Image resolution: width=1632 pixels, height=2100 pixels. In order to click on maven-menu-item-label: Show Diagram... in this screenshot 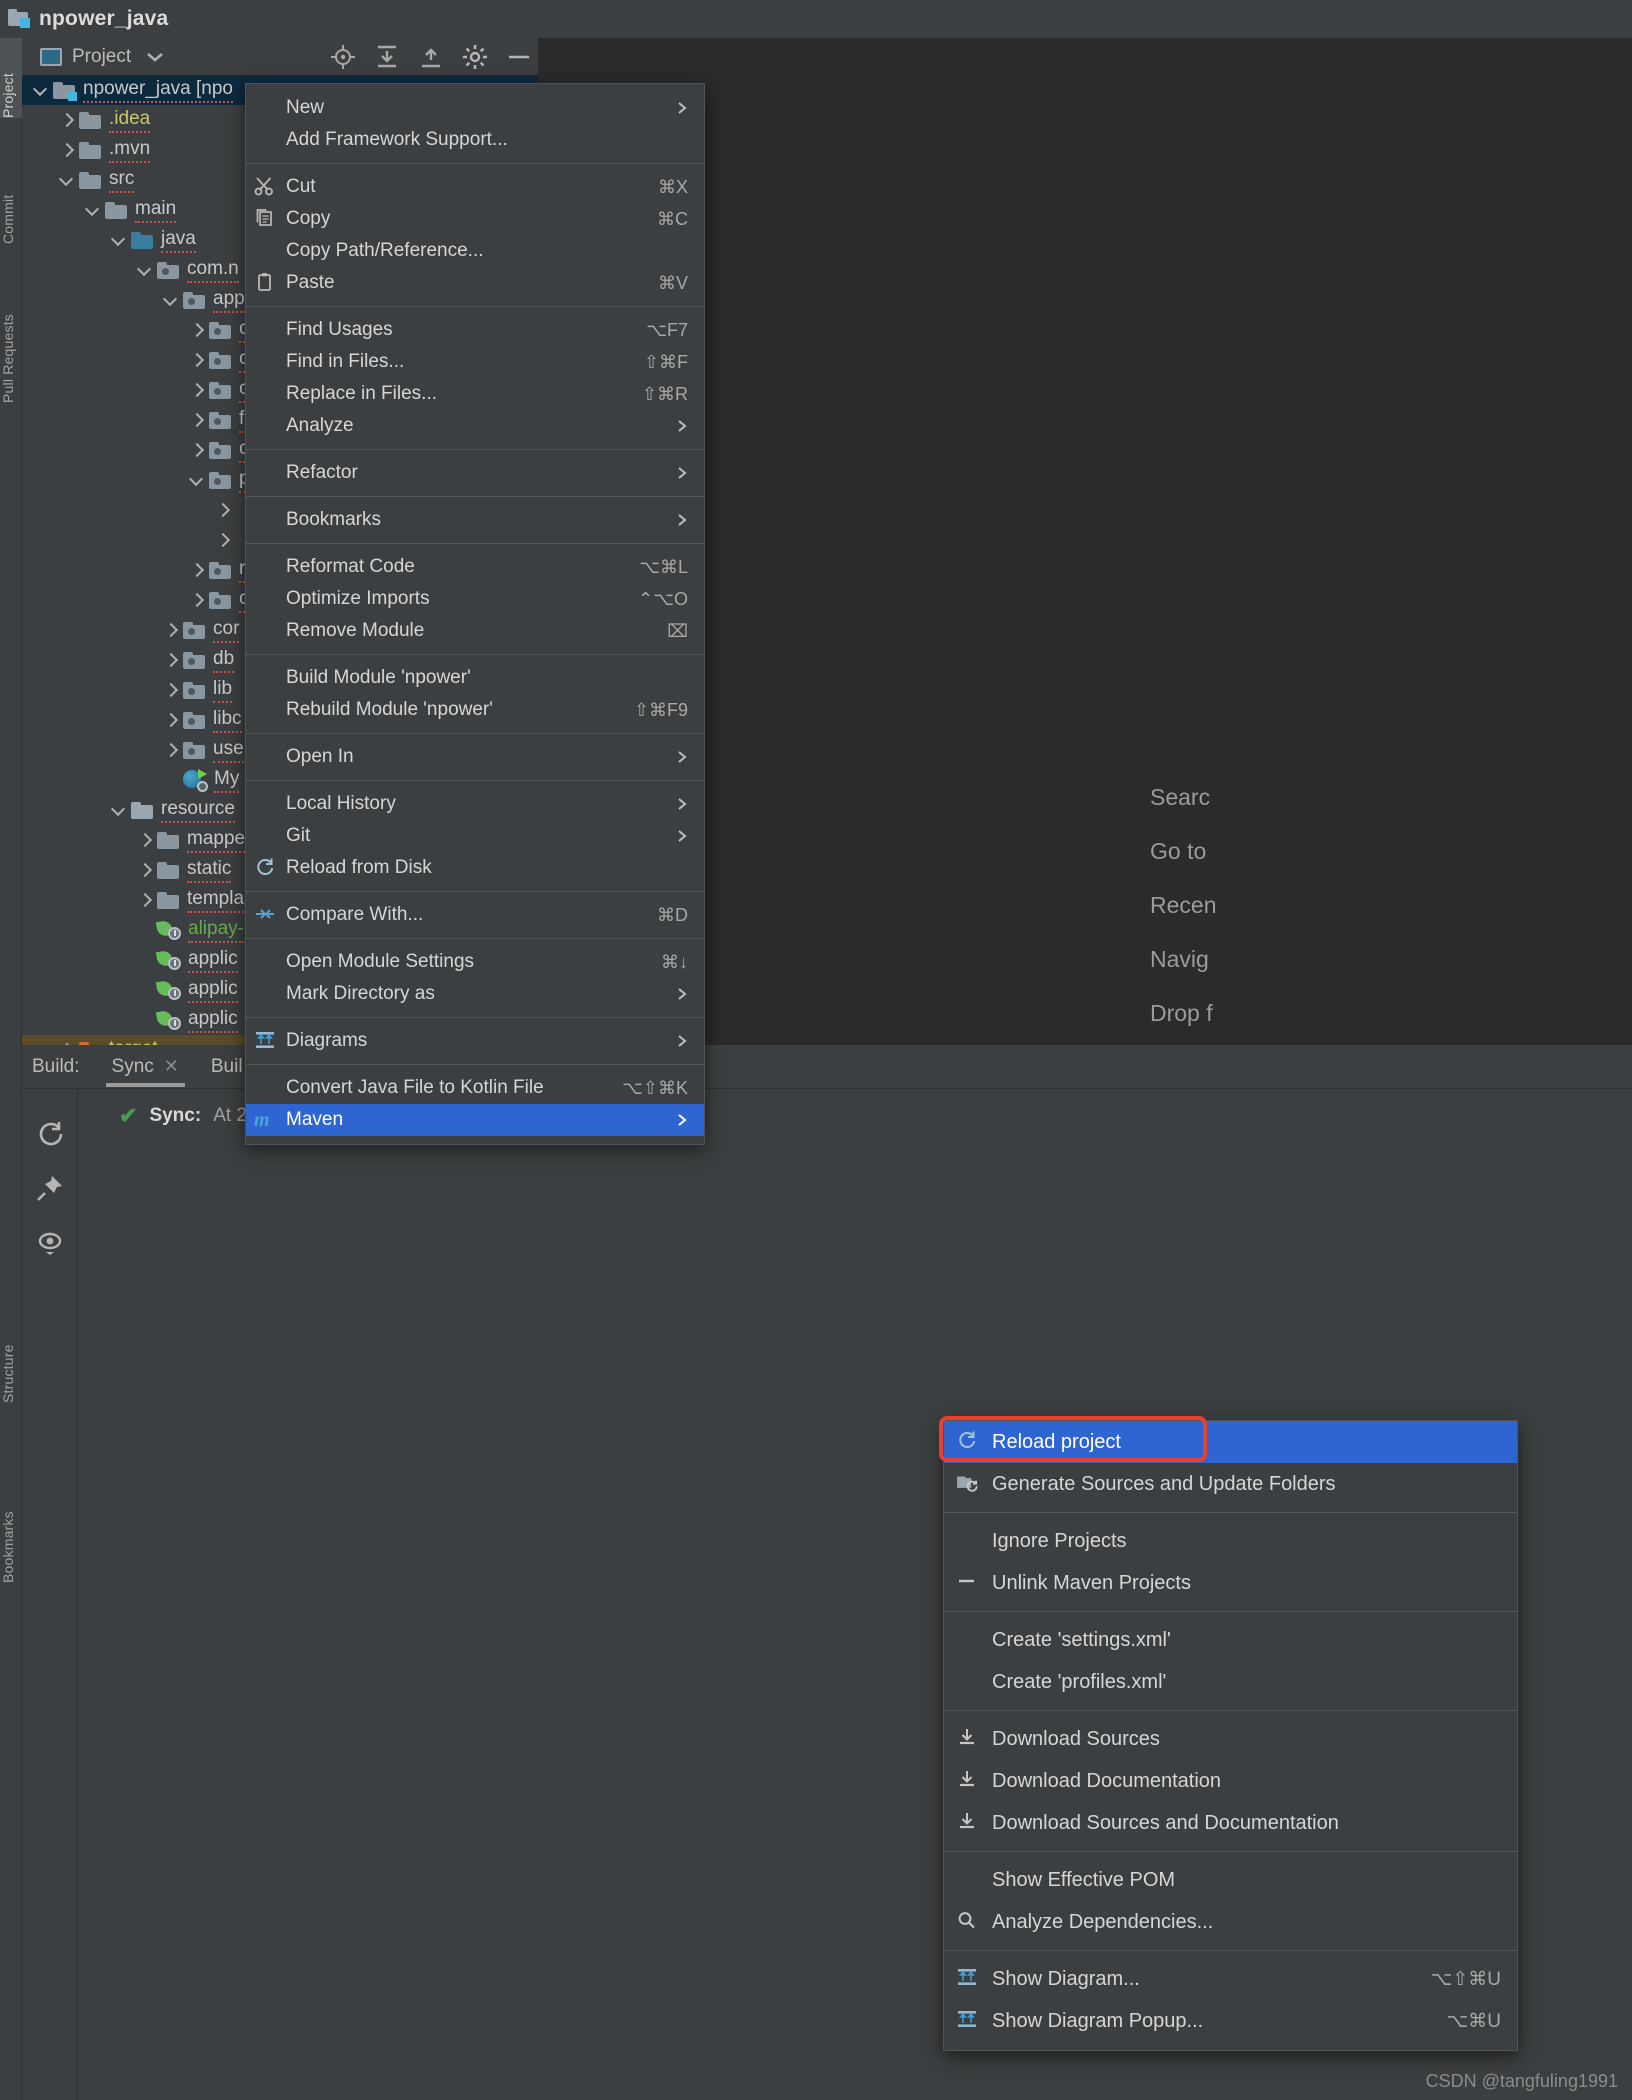, I will do `click(1066, 1978)`.